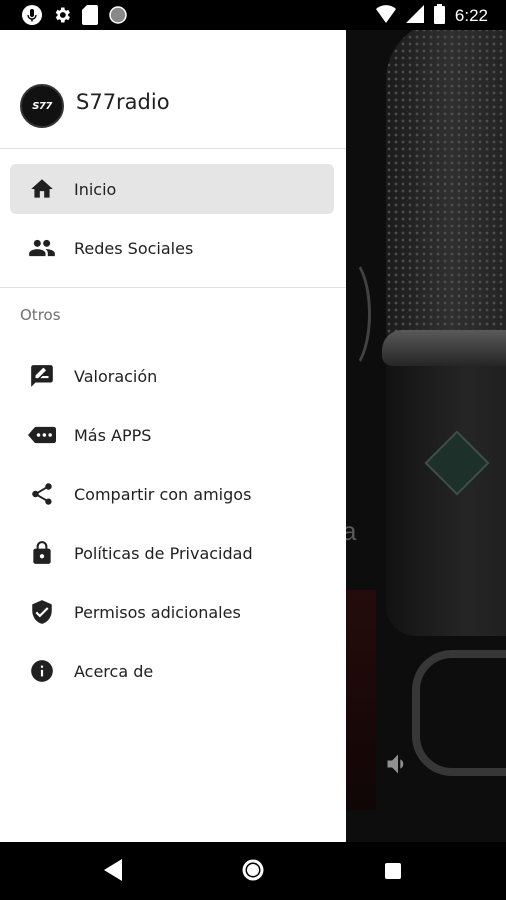 The height and width of the screenshot is (900, 506). What do you see at coordinates (172, 189) in the screenshot?
I see `nav-item-inicio: Inicio` at bounding box center [172, 189].